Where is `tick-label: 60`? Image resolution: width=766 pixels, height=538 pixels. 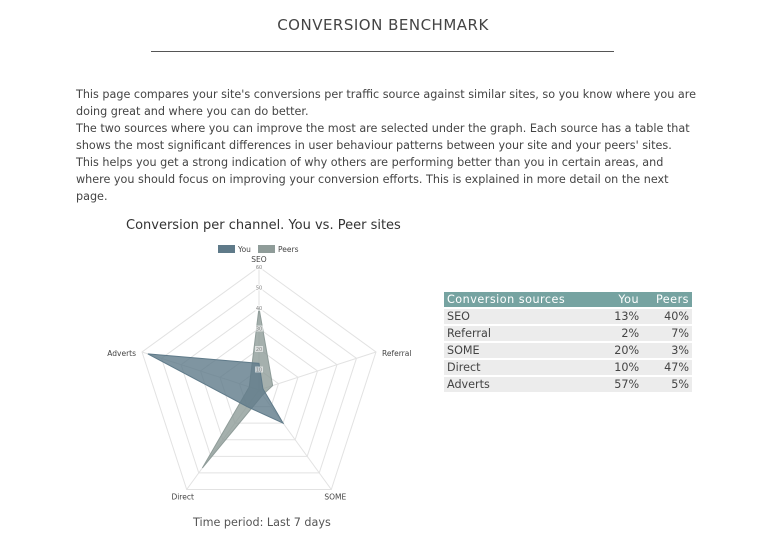
tick-label: 60 is located at coordinates (259, 268).